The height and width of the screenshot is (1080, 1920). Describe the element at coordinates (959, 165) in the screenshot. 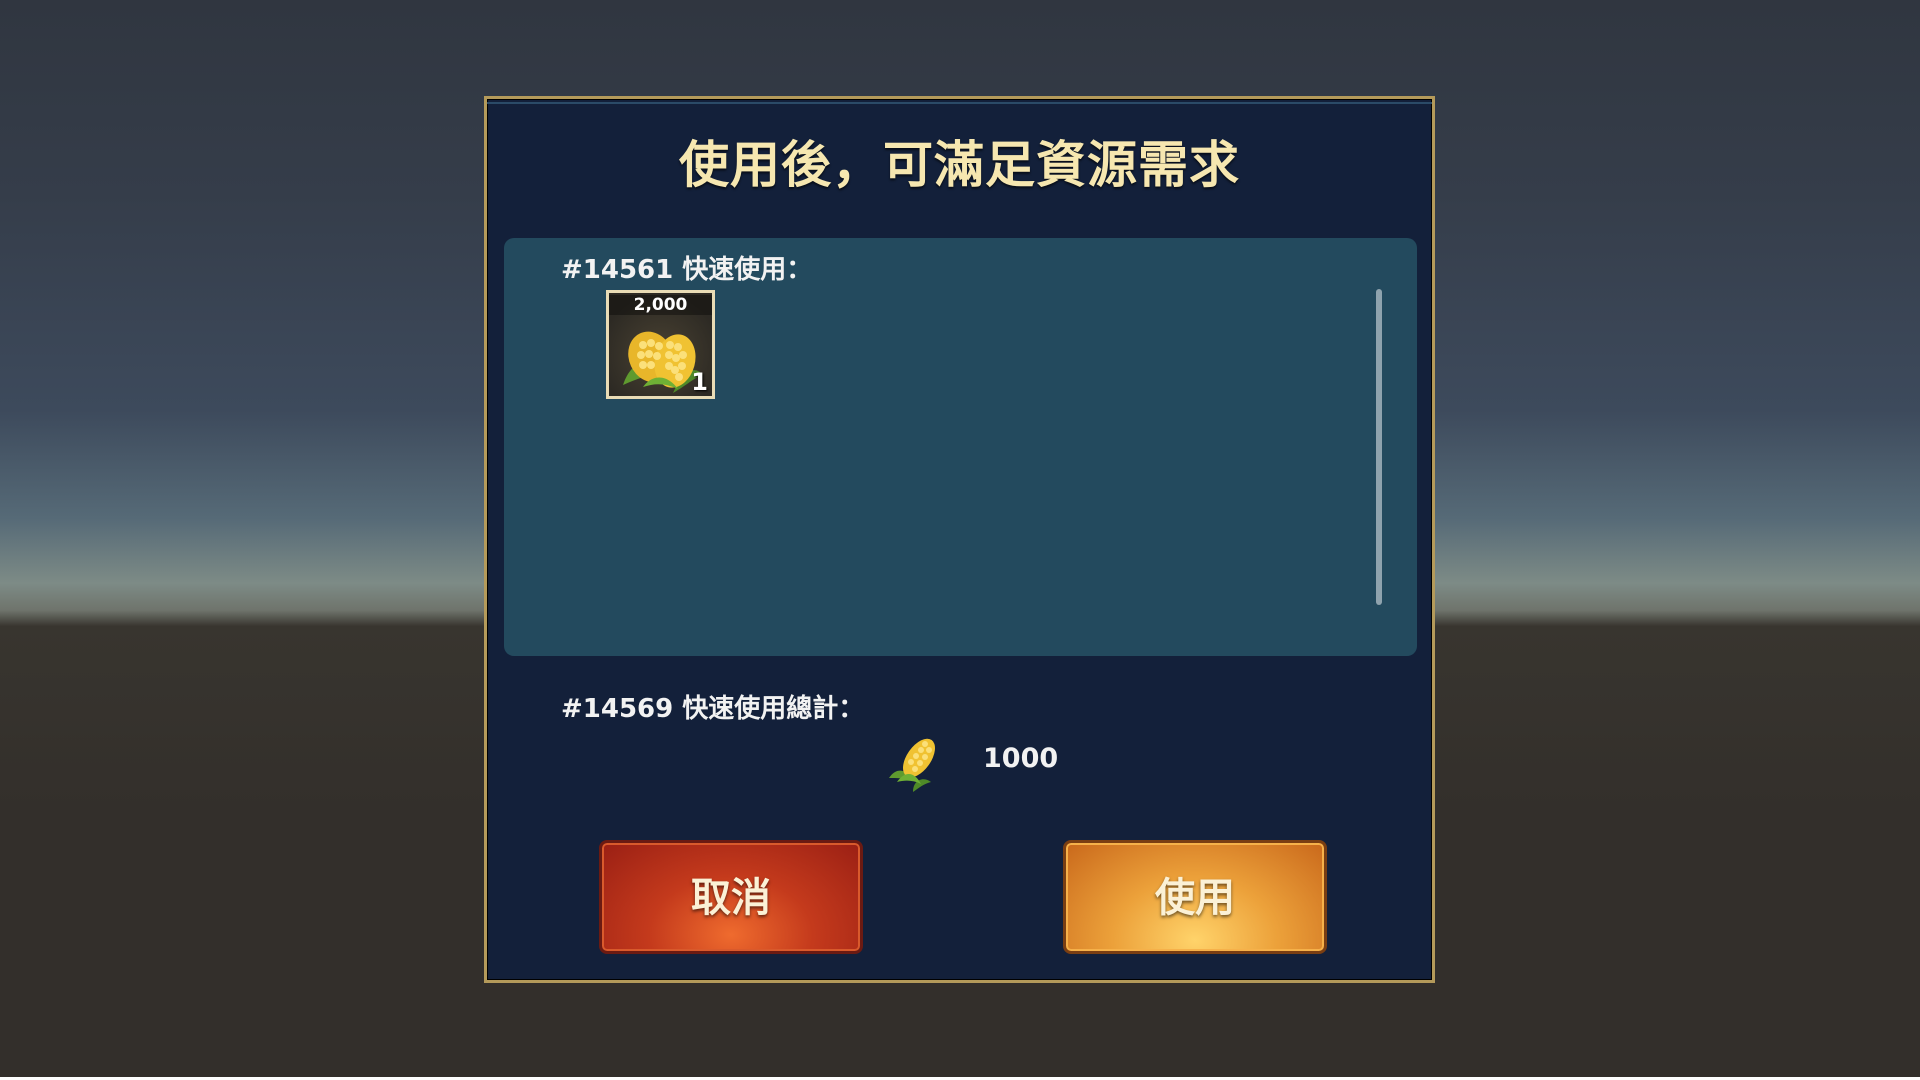

I see `dialog-title: 使用後，可滿足資源需求` at that location.